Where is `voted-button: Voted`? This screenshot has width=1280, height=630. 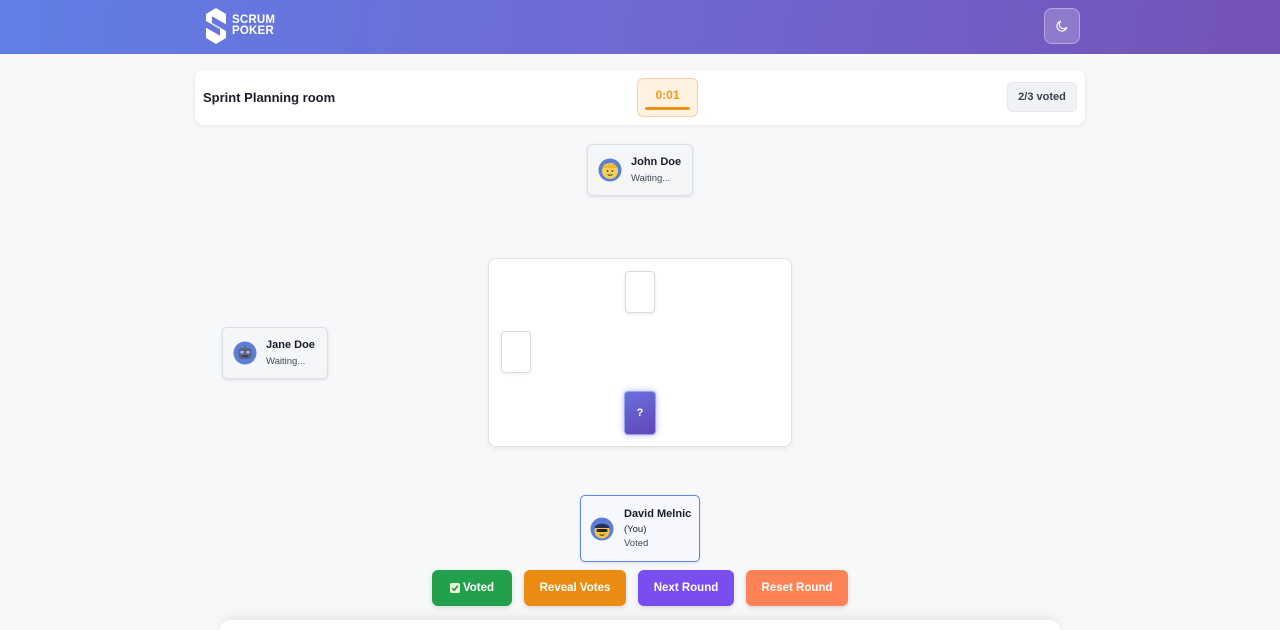
voted-button: Voted is located at coordinates (472, 588).